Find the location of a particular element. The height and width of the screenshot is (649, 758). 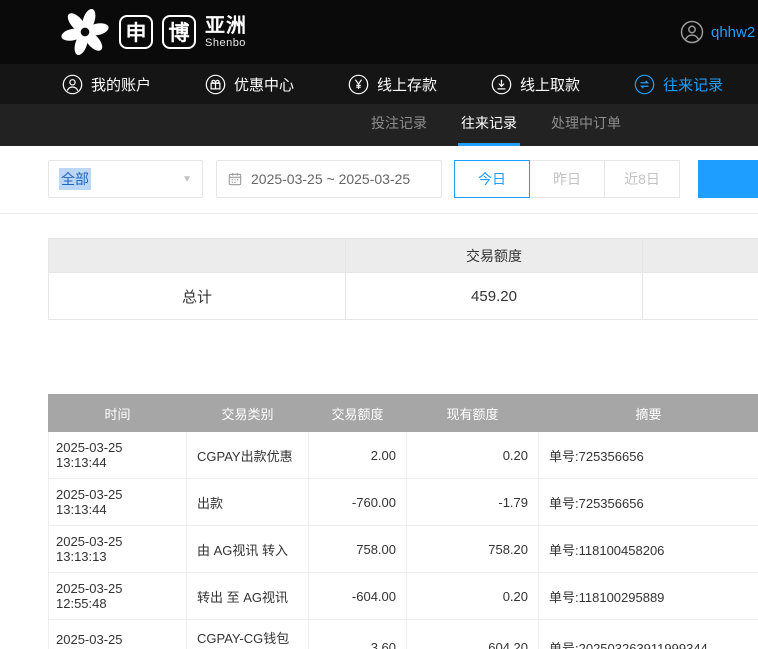

nav-label: 线上取款 is located at coordinates (550, 85).